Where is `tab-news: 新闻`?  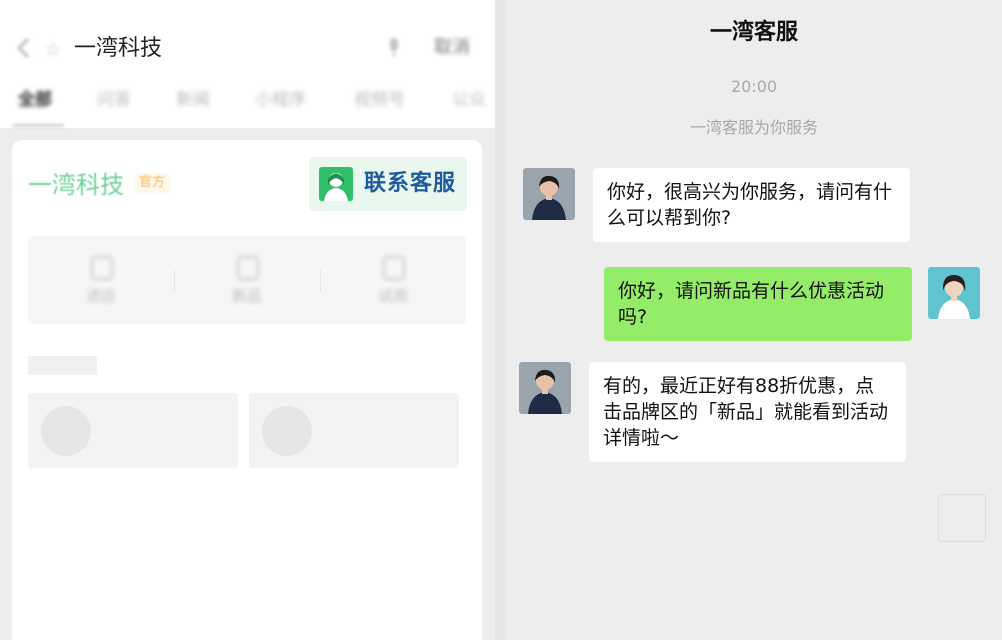
tab-news: 新闻 is located at coordinates (193, 100).